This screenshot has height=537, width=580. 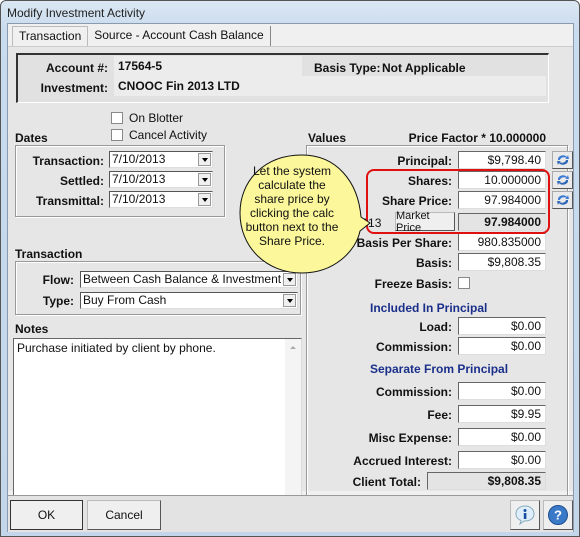 What do you see at coordinates (179, 36) in the screenshot?
I see `tab-source-account-cash-balance: Source - Account Cash Balance` at bounding box center [179, 36].